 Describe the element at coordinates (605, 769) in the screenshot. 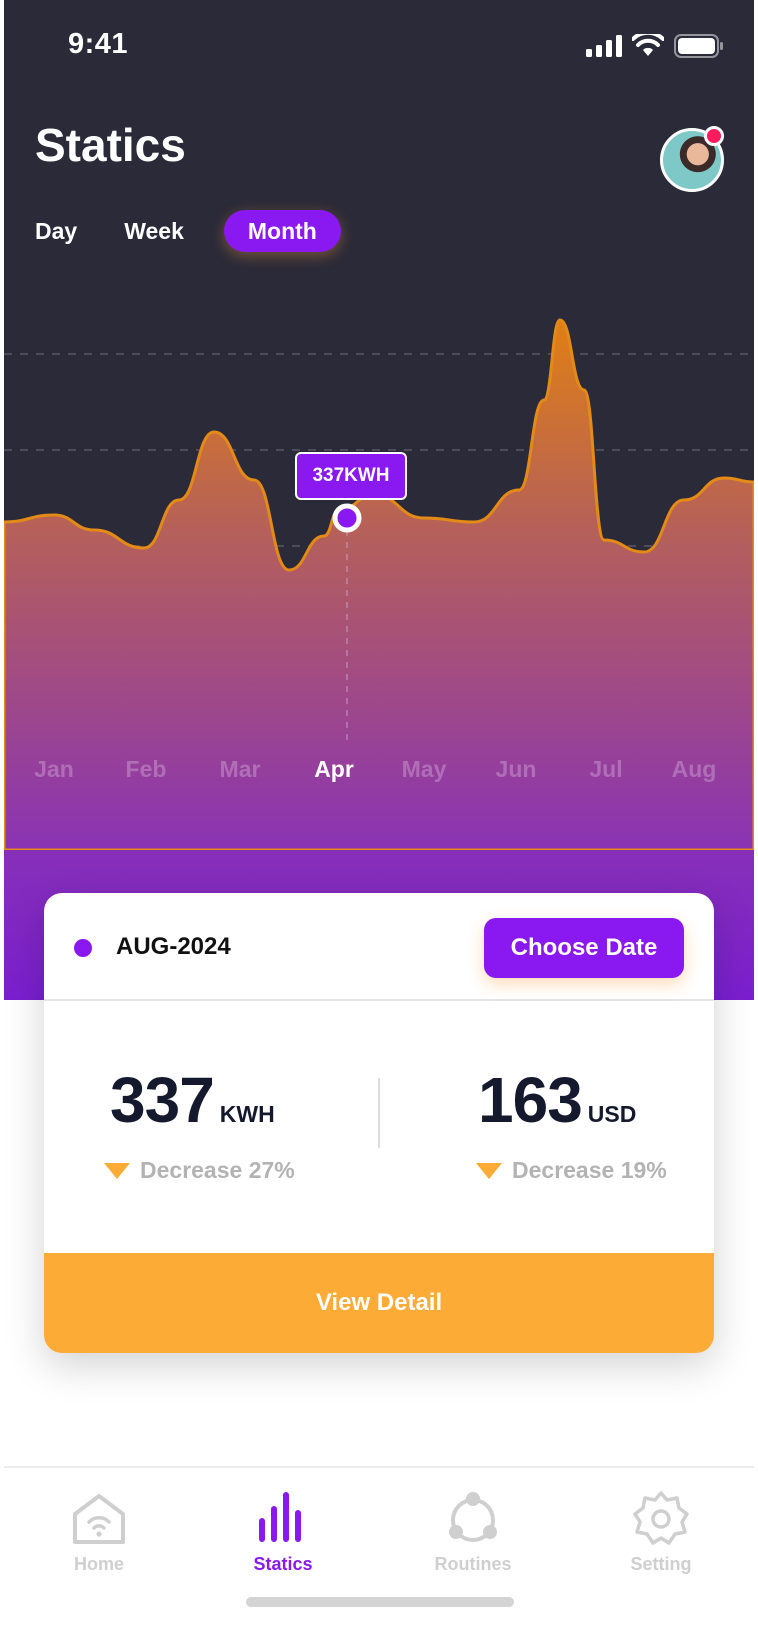

I see `chart-x-tick-label: Jul` at that location.